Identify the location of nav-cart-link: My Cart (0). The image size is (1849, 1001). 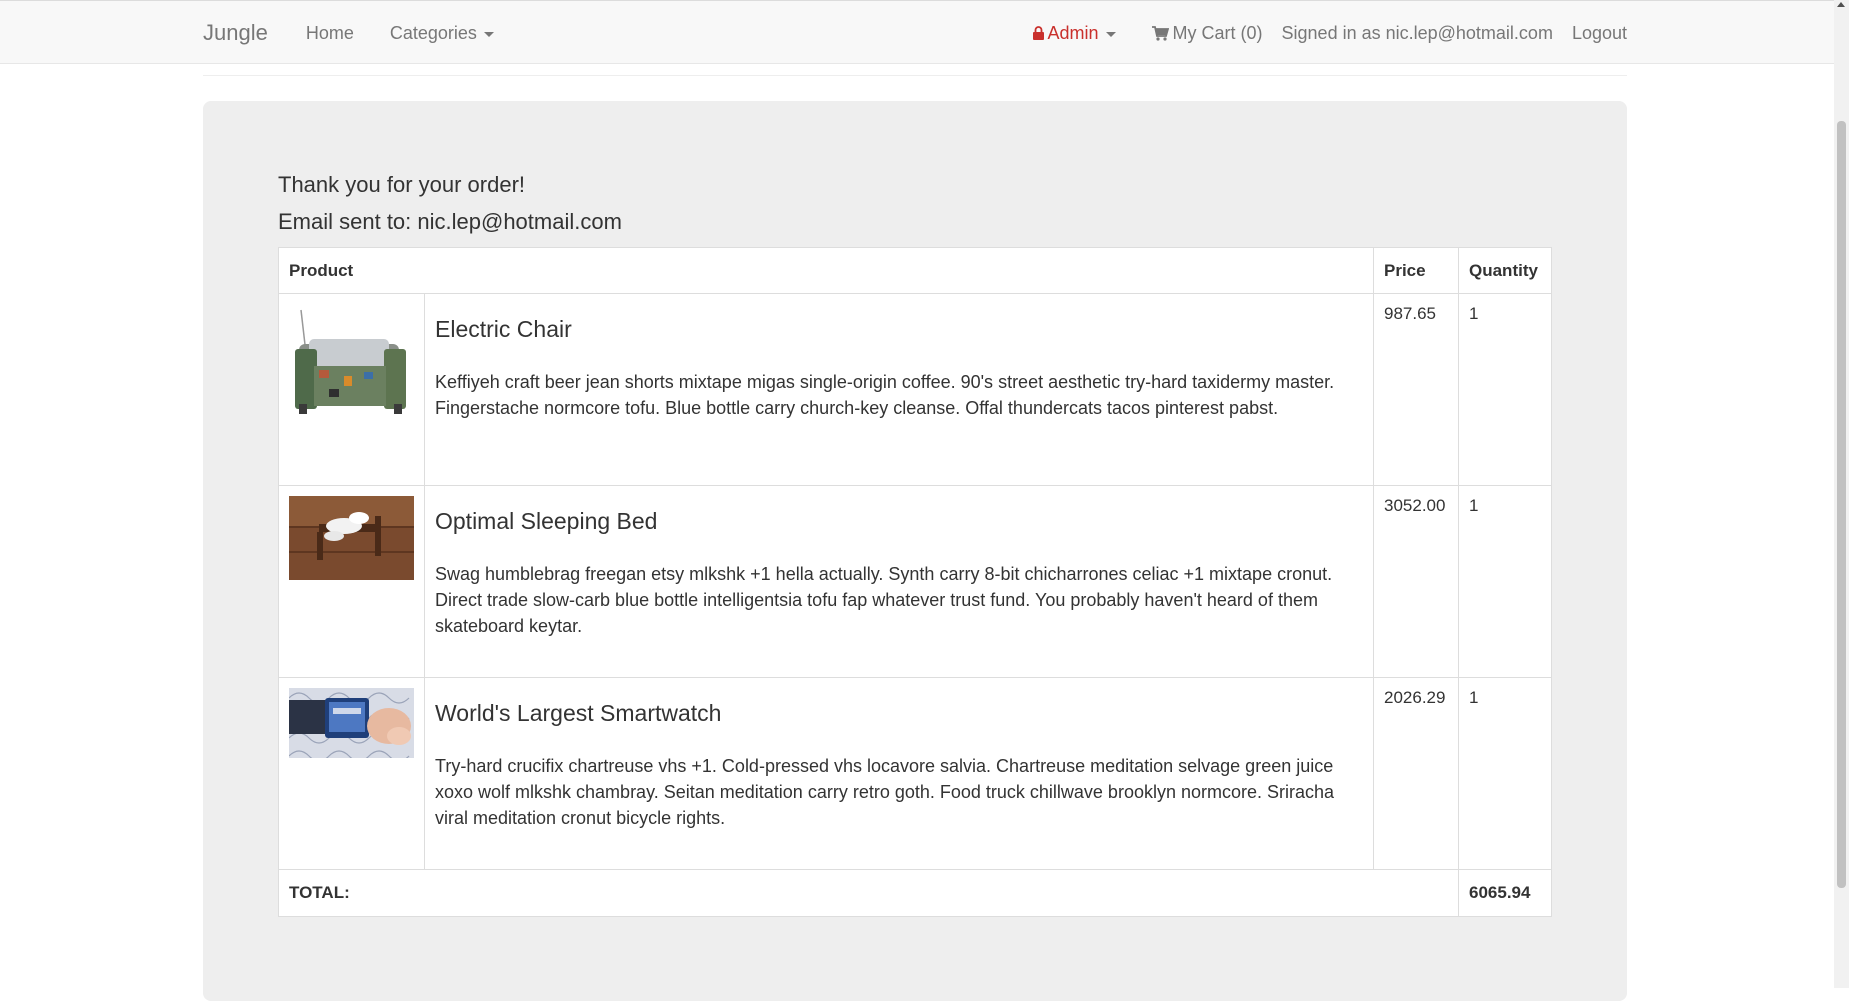
(1207, 33).